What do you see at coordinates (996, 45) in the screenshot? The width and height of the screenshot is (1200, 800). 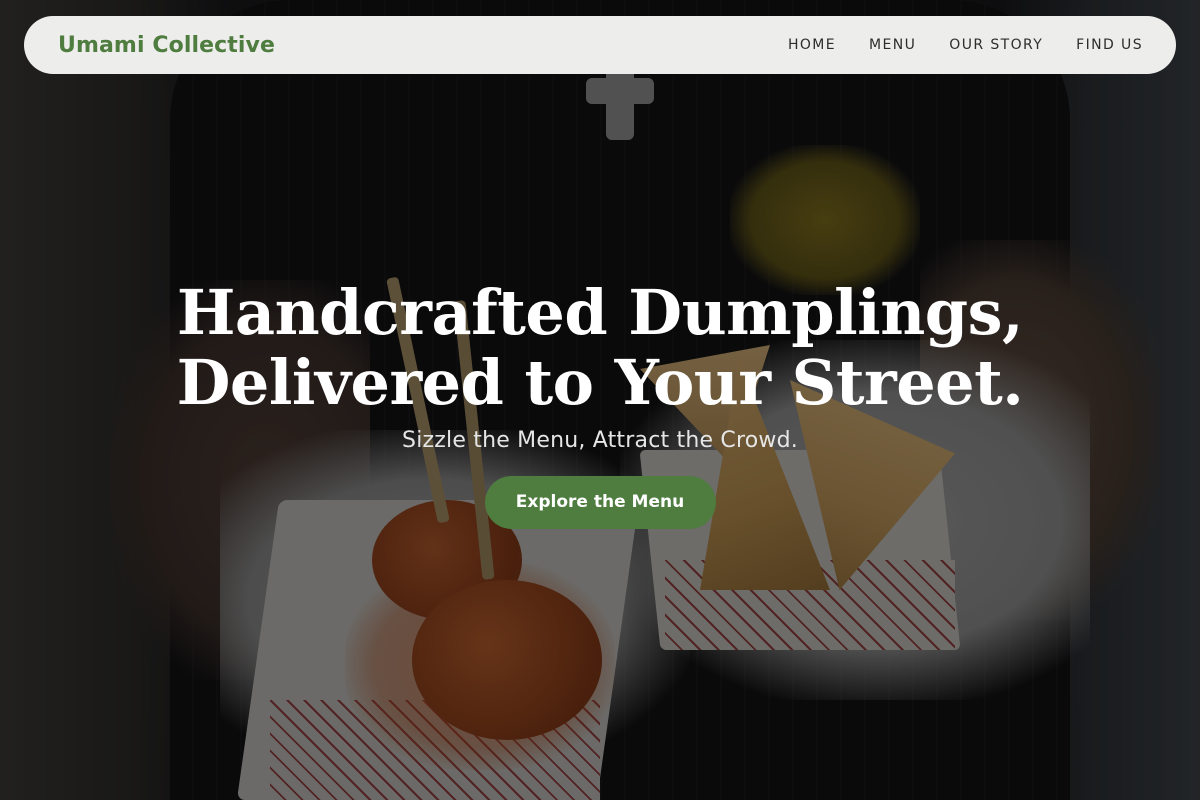 I see `nav-link-our-story: OUR STORY` at bounding box center [996, 45].